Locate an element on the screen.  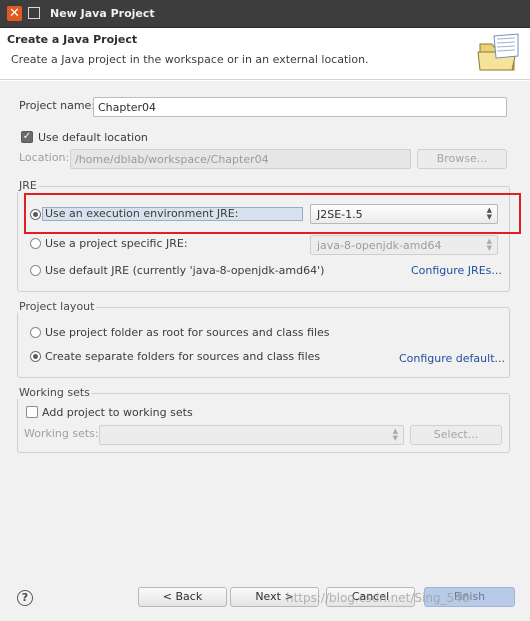
project-specific-jre-select: java-8-openjdk-amd64 ▲ ▼ is located at coordinates (404, 245).